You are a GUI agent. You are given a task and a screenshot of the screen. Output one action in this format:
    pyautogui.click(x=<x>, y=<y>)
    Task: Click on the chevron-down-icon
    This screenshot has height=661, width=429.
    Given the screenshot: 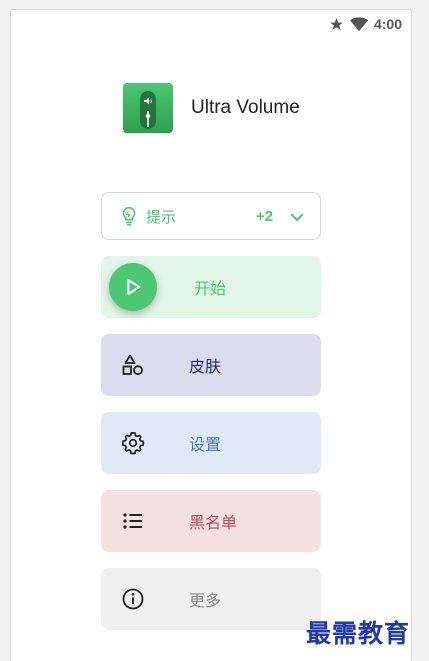 What is the action you would take?
    pyautogui.click(x=297, y=217)
    